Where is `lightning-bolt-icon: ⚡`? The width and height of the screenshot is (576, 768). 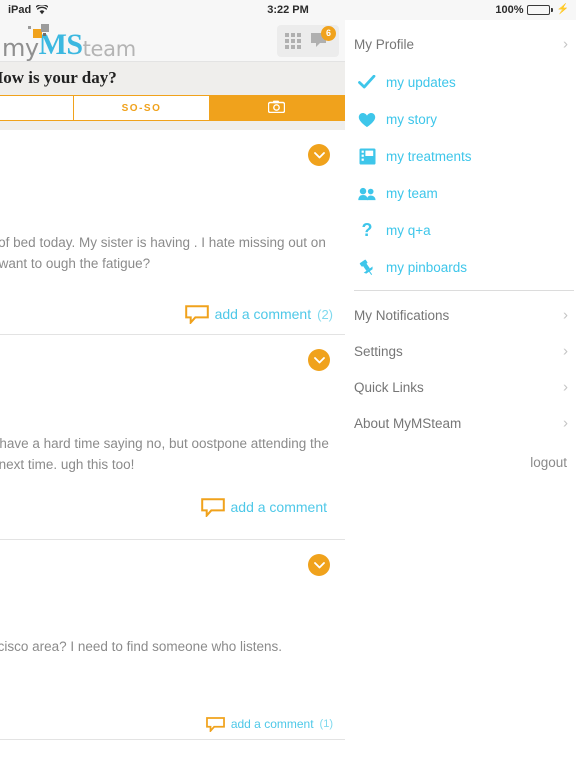 lightning-bolt-icon: ⚡ is located at coordinates (562, 9).